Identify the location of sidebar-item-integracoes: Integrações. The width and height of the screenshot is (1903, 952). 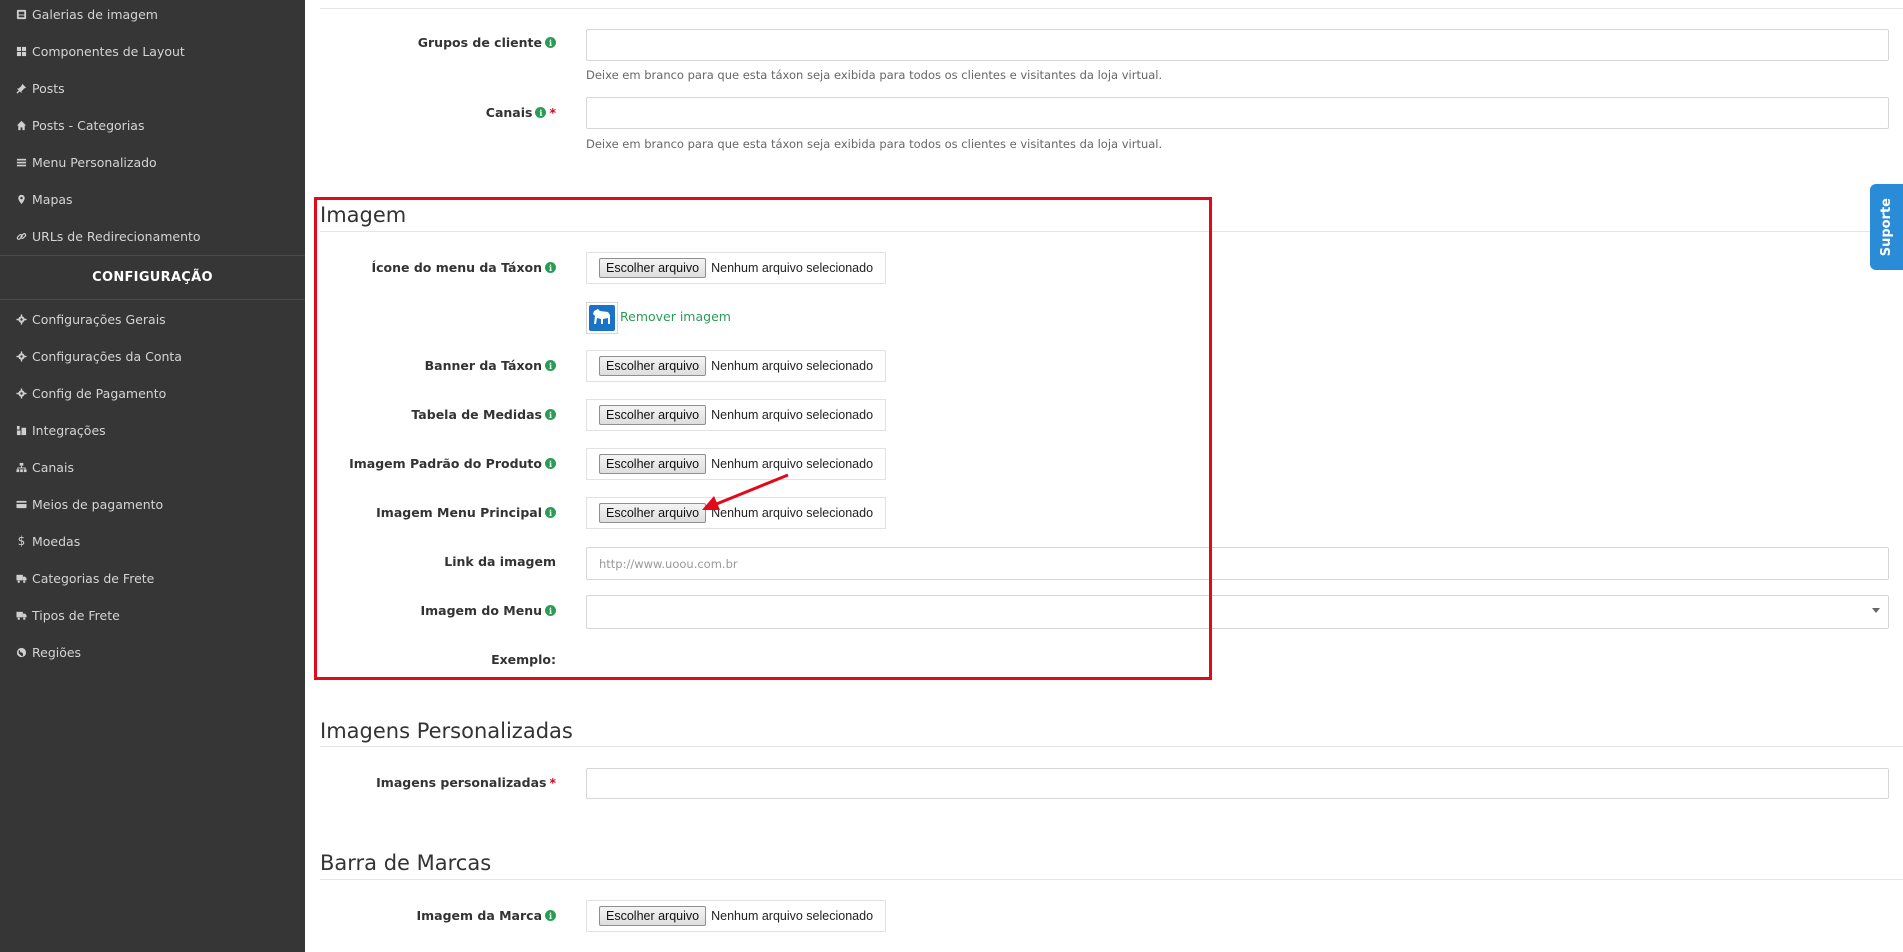
(60, 430).